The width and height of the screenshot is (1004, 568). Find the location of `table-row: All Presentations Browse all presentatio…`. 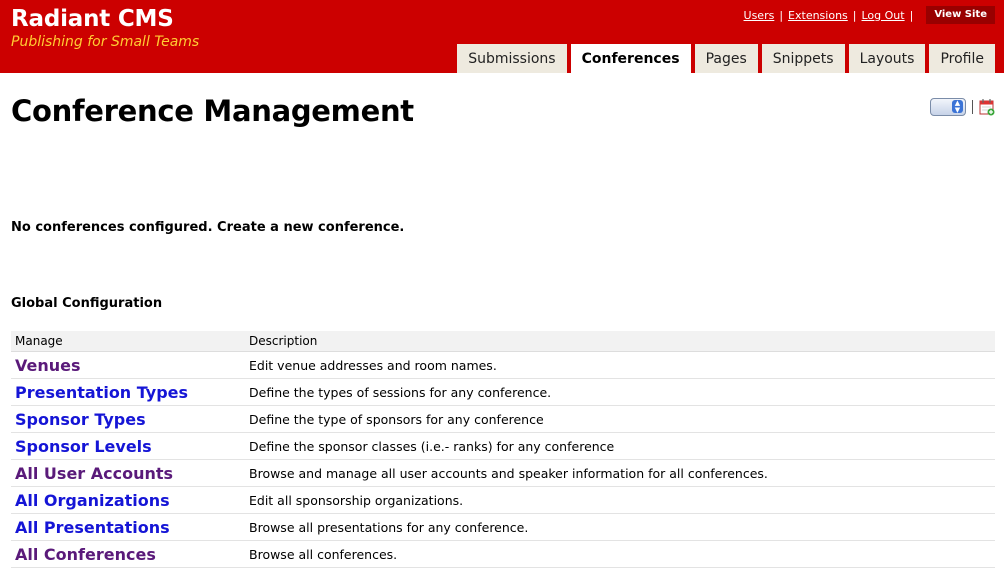

table-row: All Presentations Browse all presentatio… is located at coordinates (503, 527).